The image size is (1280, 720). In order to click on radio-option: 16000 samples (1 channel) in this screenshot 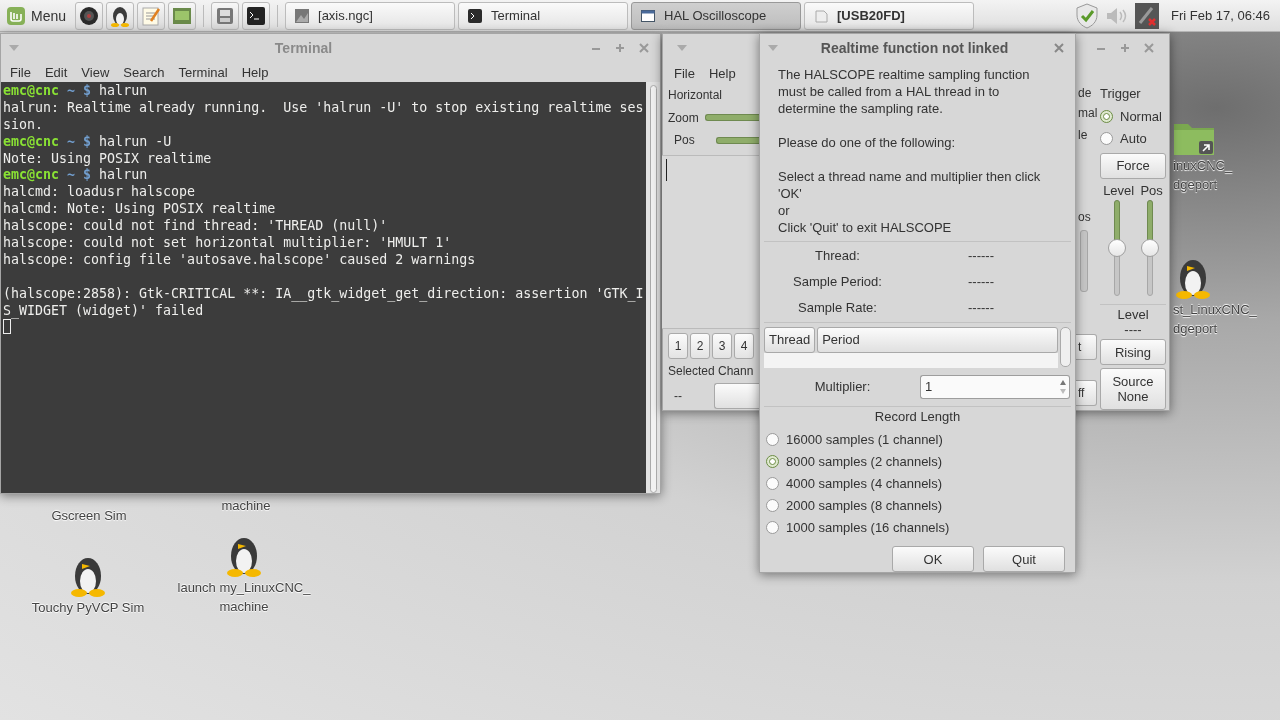, I will do `click(917, 439)`.